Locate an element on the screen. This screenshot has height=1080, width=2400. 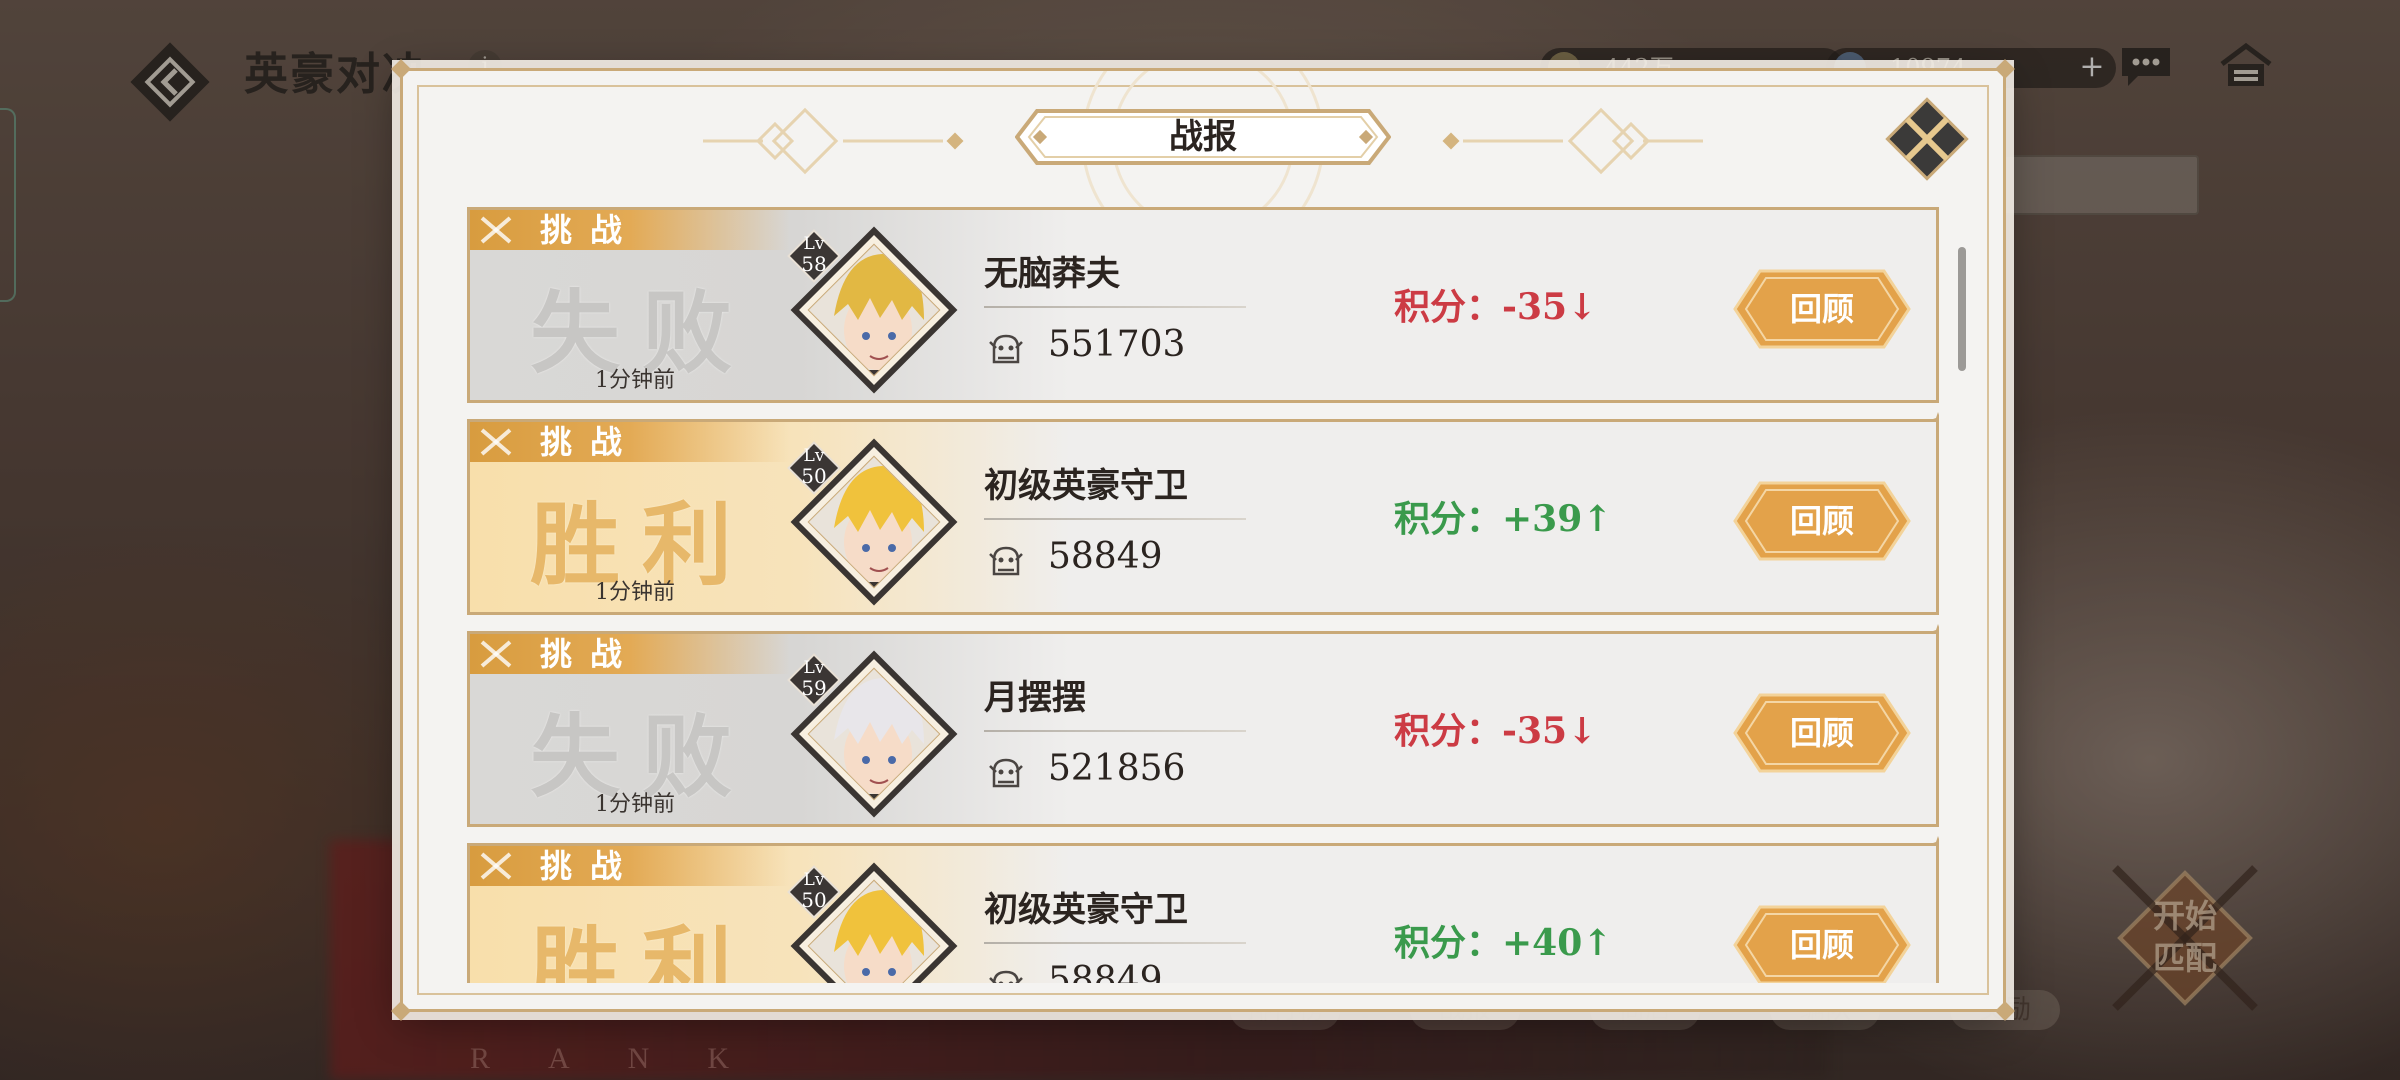
close-x-icon is located at coordinates (1927, 139).